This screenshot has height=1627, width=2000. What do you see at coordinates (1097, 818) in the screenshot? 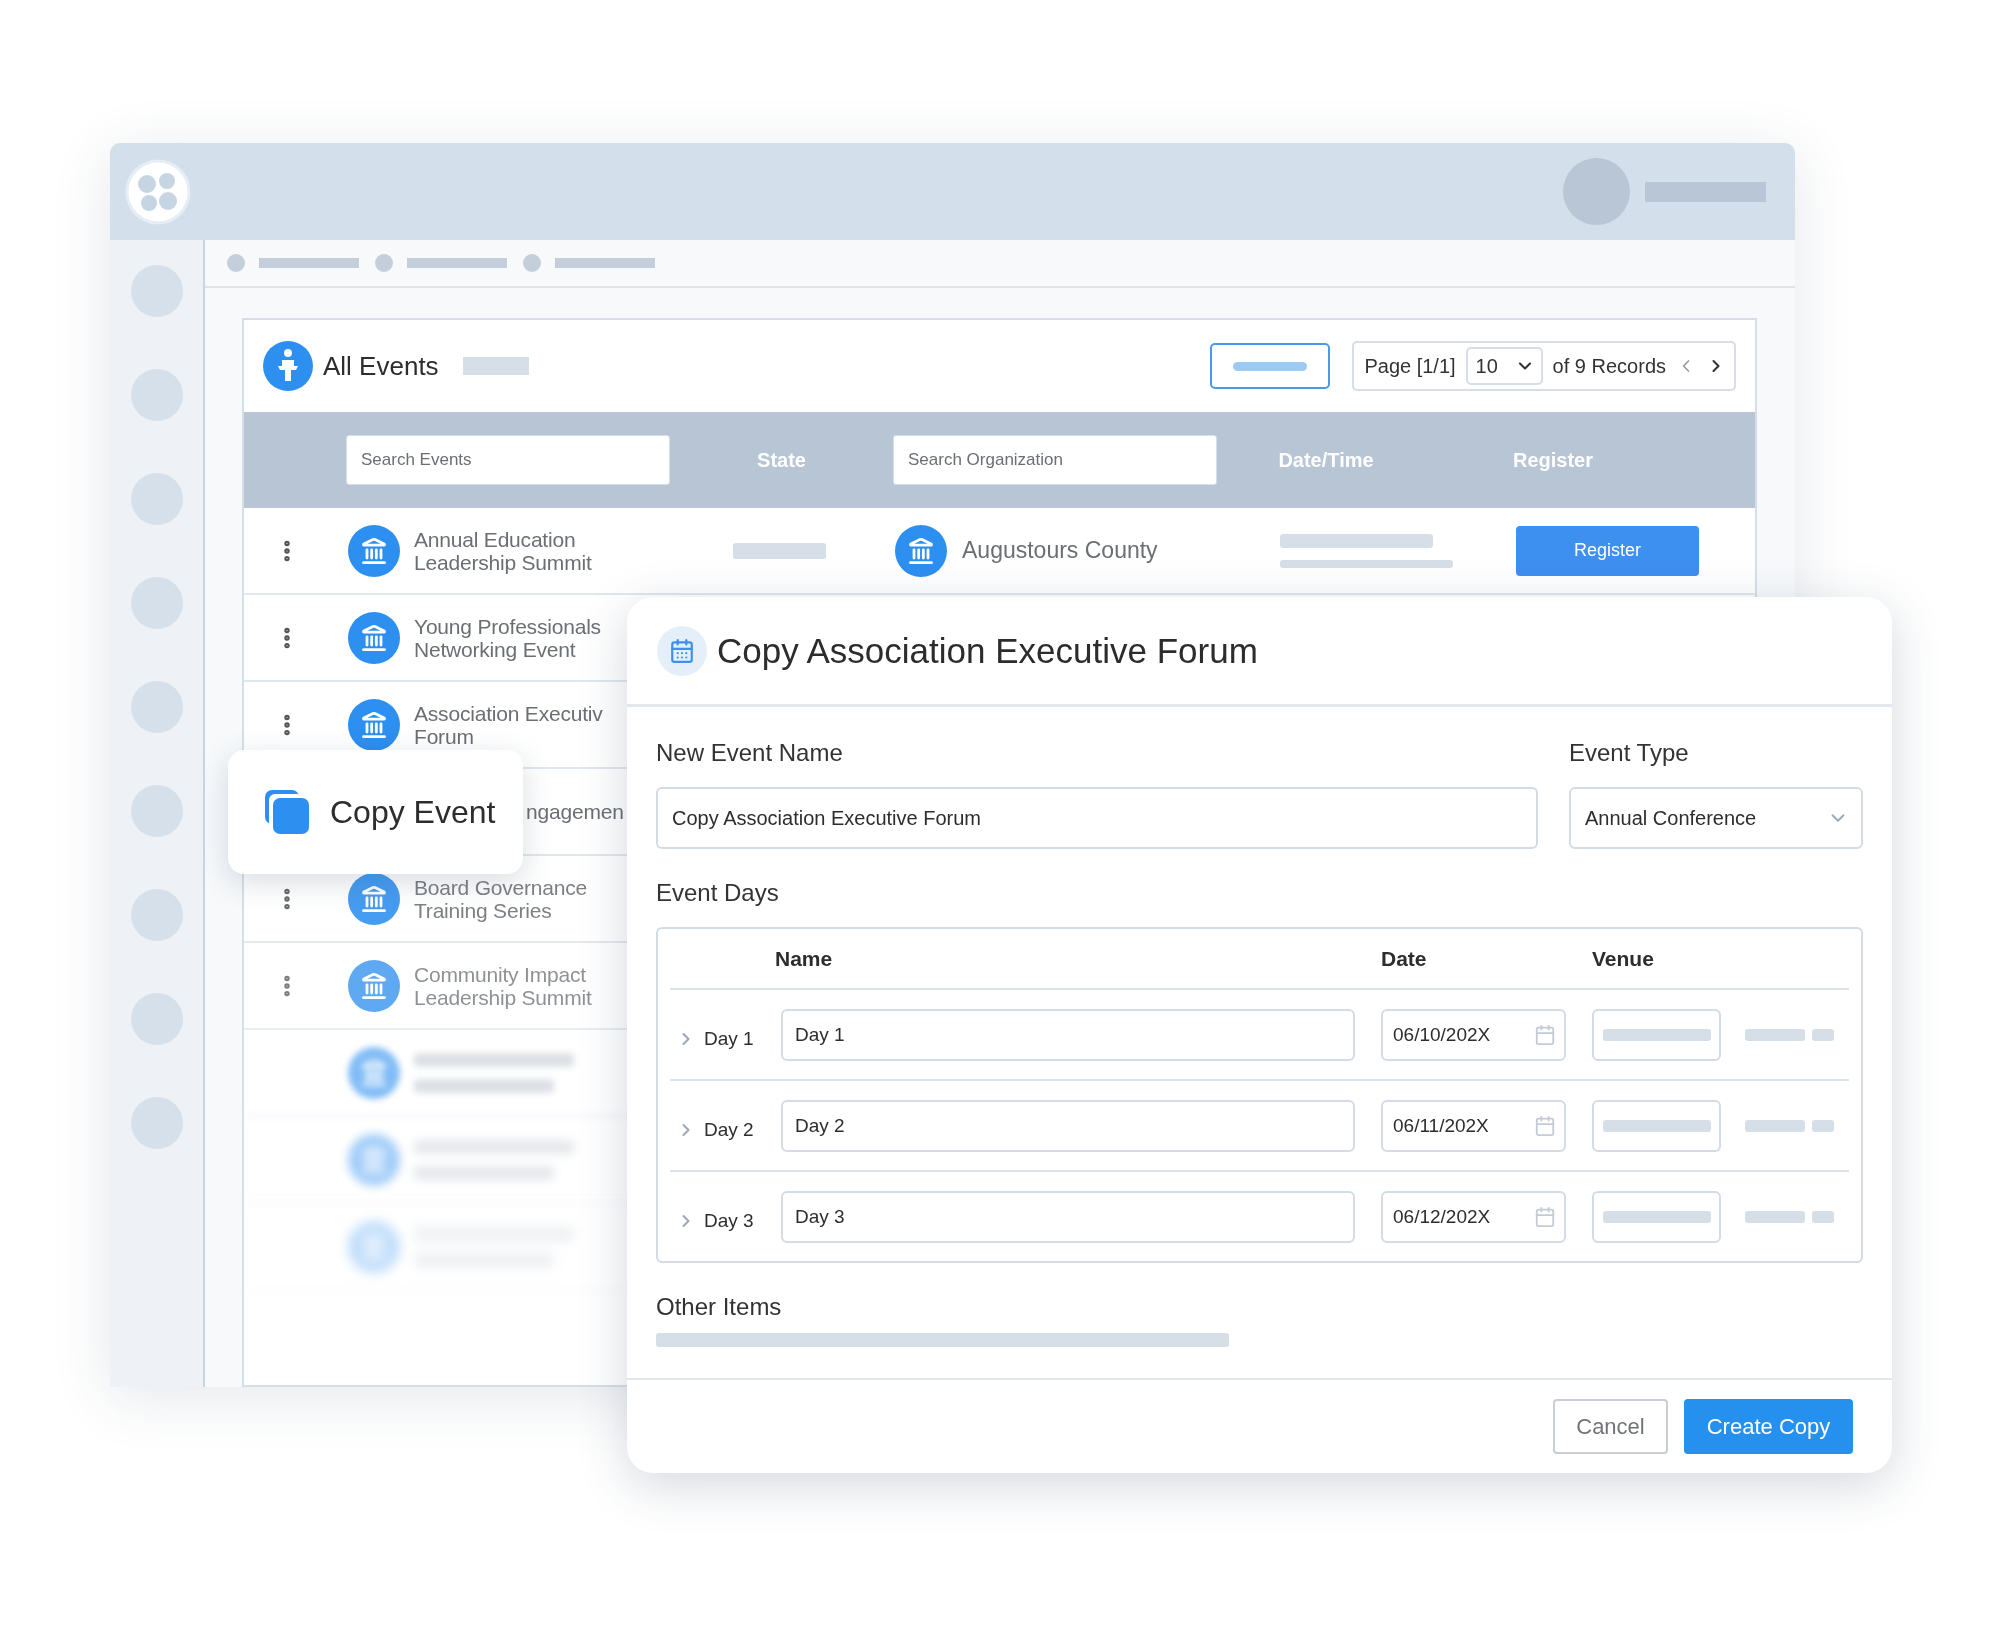
I see `event-name-field: Copy Association Executive Forum` at bounding box center [1097, 818].